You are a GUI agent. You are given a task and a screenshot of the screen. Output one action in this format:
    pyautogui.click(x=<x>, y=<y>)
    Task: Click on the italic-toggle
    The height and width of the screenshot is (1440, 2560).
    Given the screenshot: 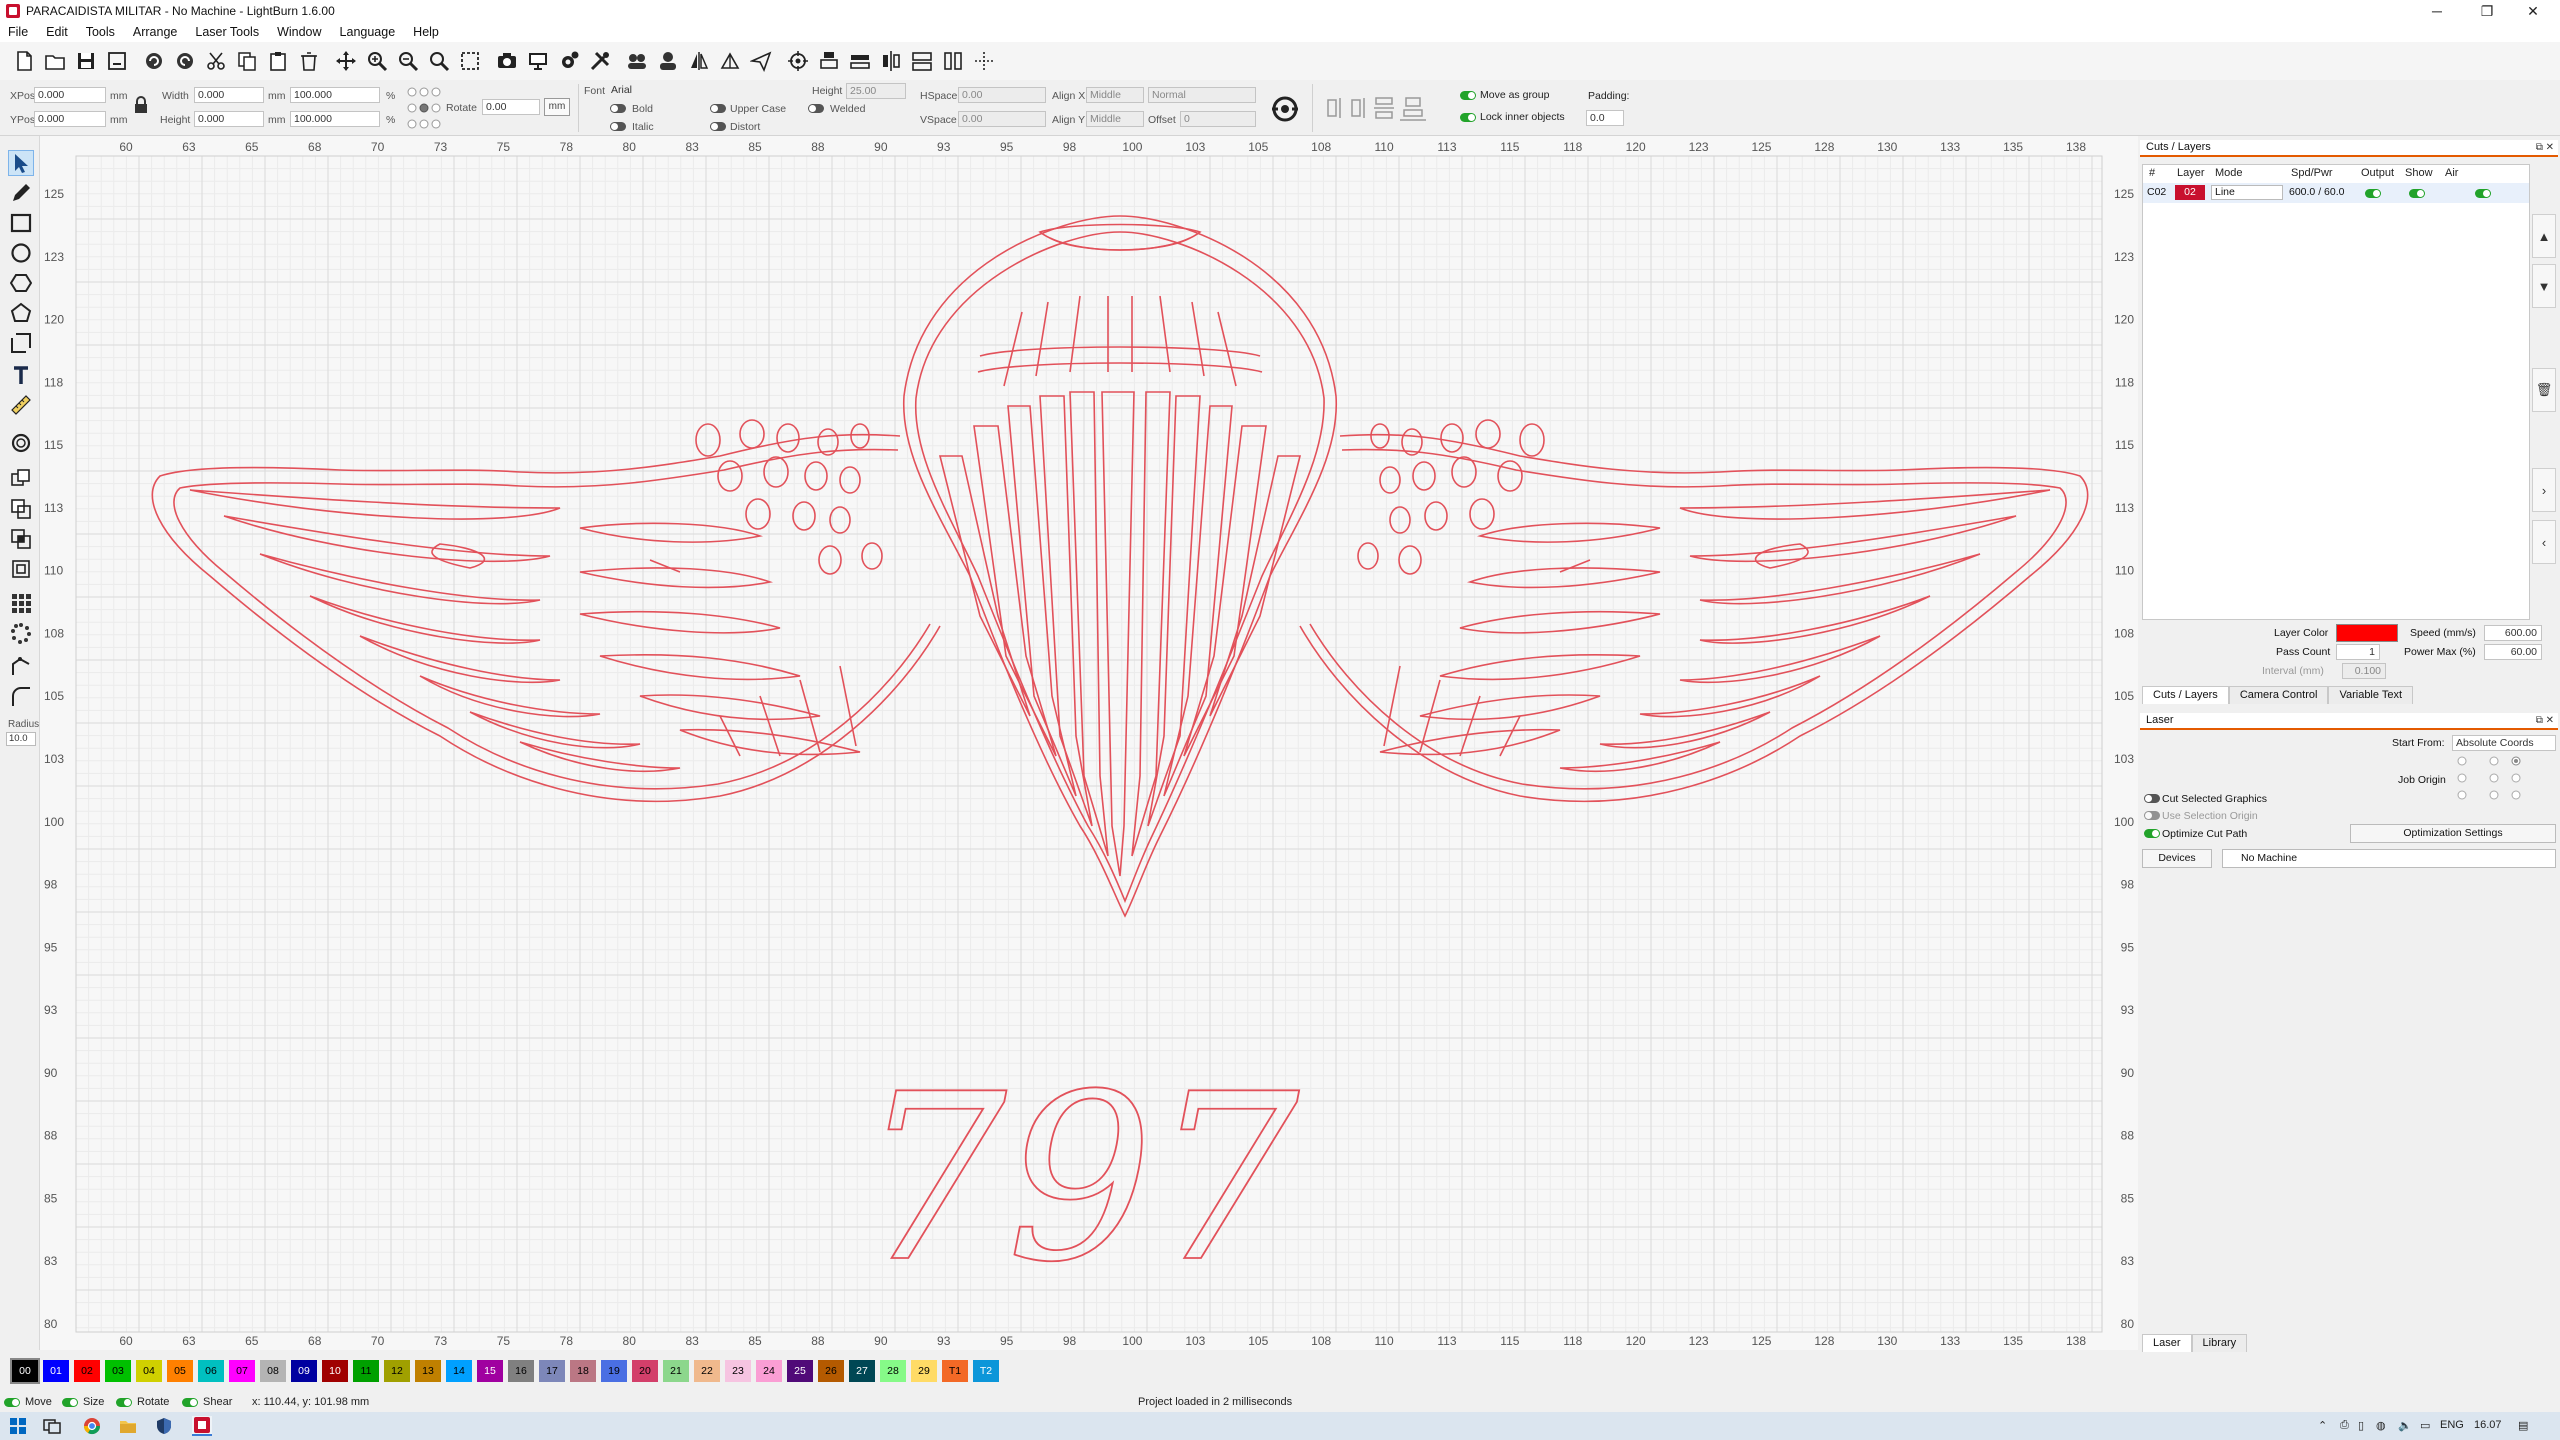 What is the action you would take?
    pyautogui.click(x=618, y=126)
    